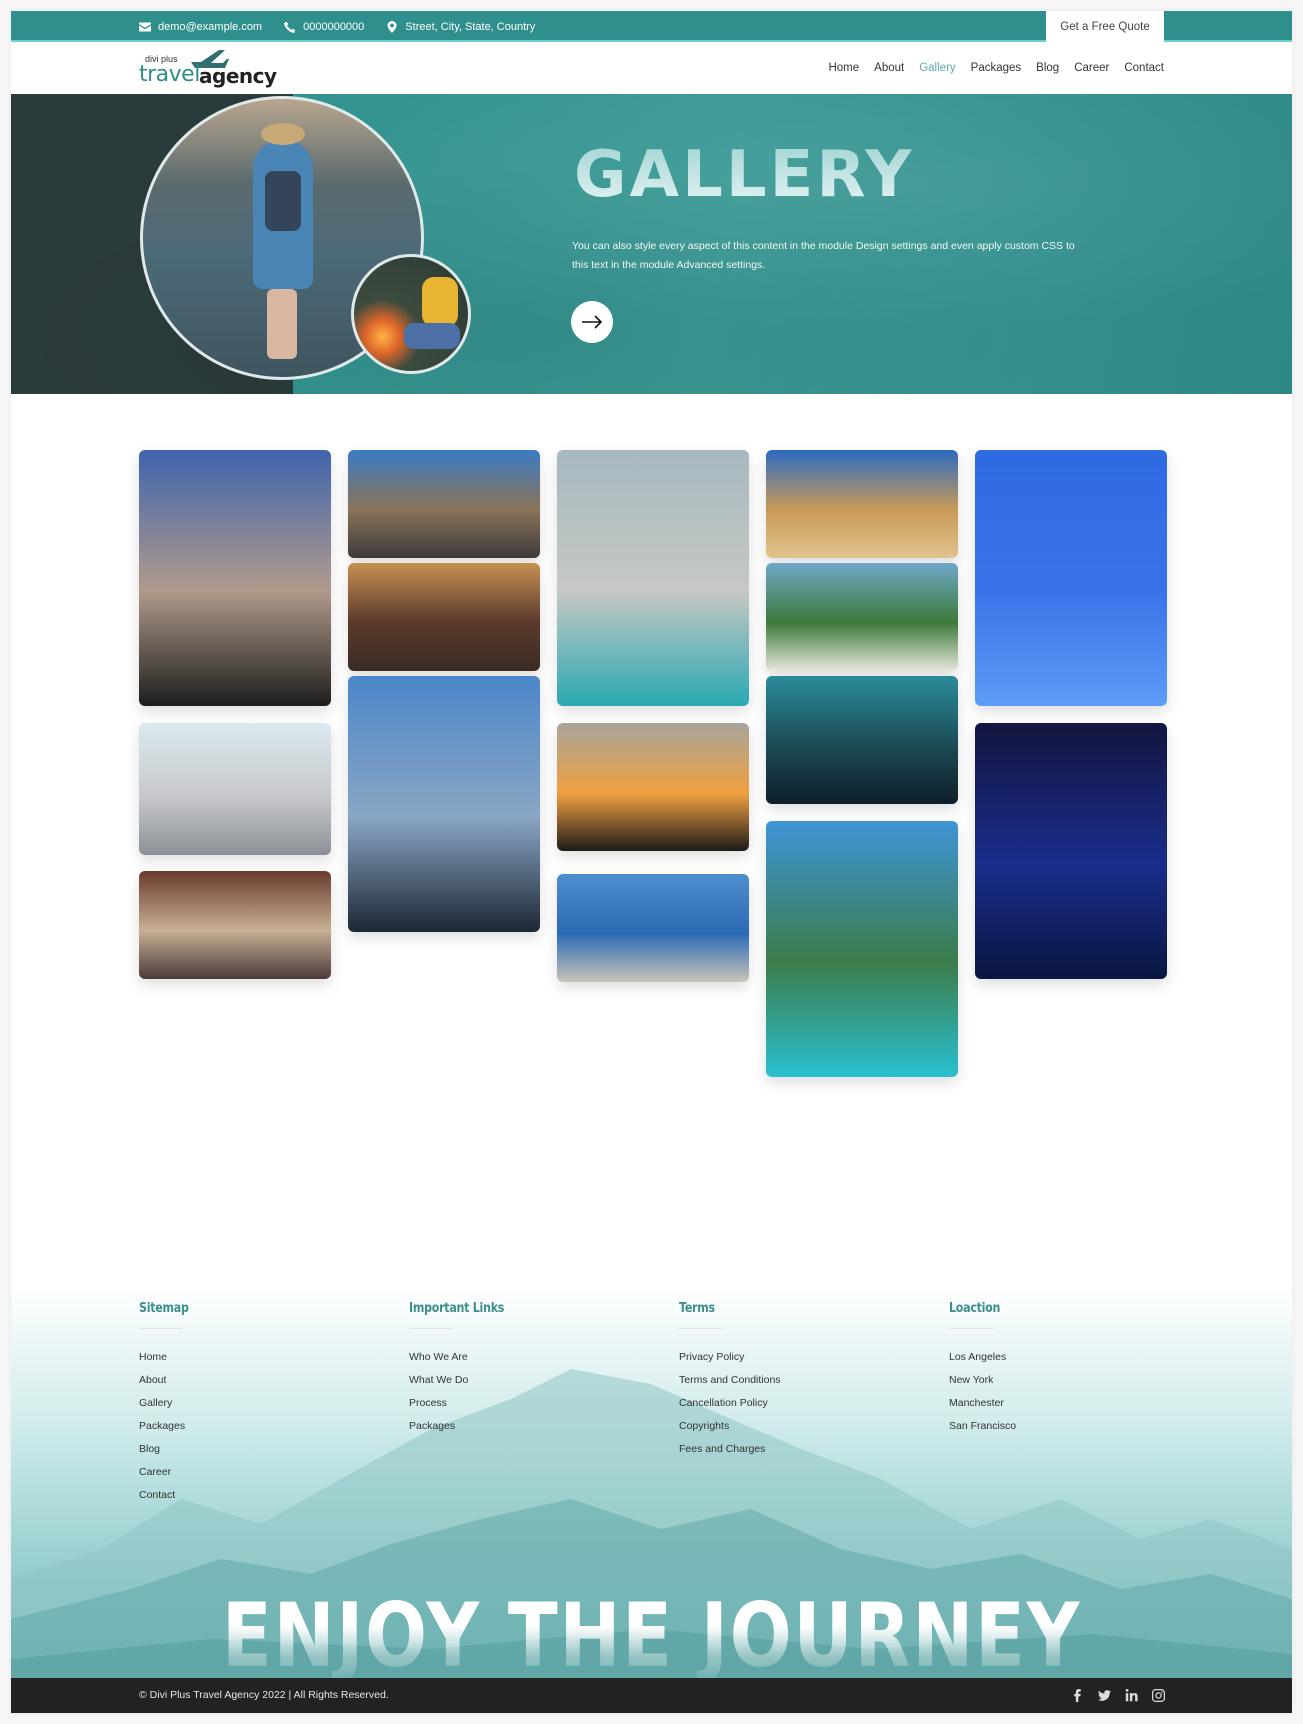 This screenshot has width=1303, height=1724. I want to click on email-text: demo@example.com, so click(210, 26).